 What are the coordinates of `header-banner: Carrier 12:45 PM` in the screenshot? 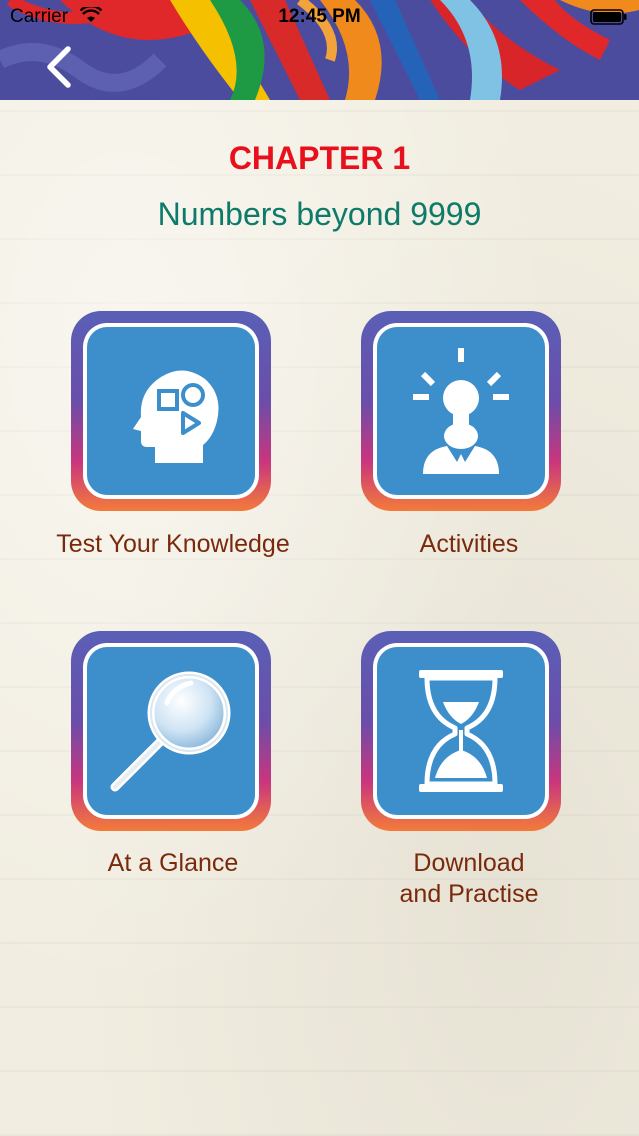 It's located at (319, 50).